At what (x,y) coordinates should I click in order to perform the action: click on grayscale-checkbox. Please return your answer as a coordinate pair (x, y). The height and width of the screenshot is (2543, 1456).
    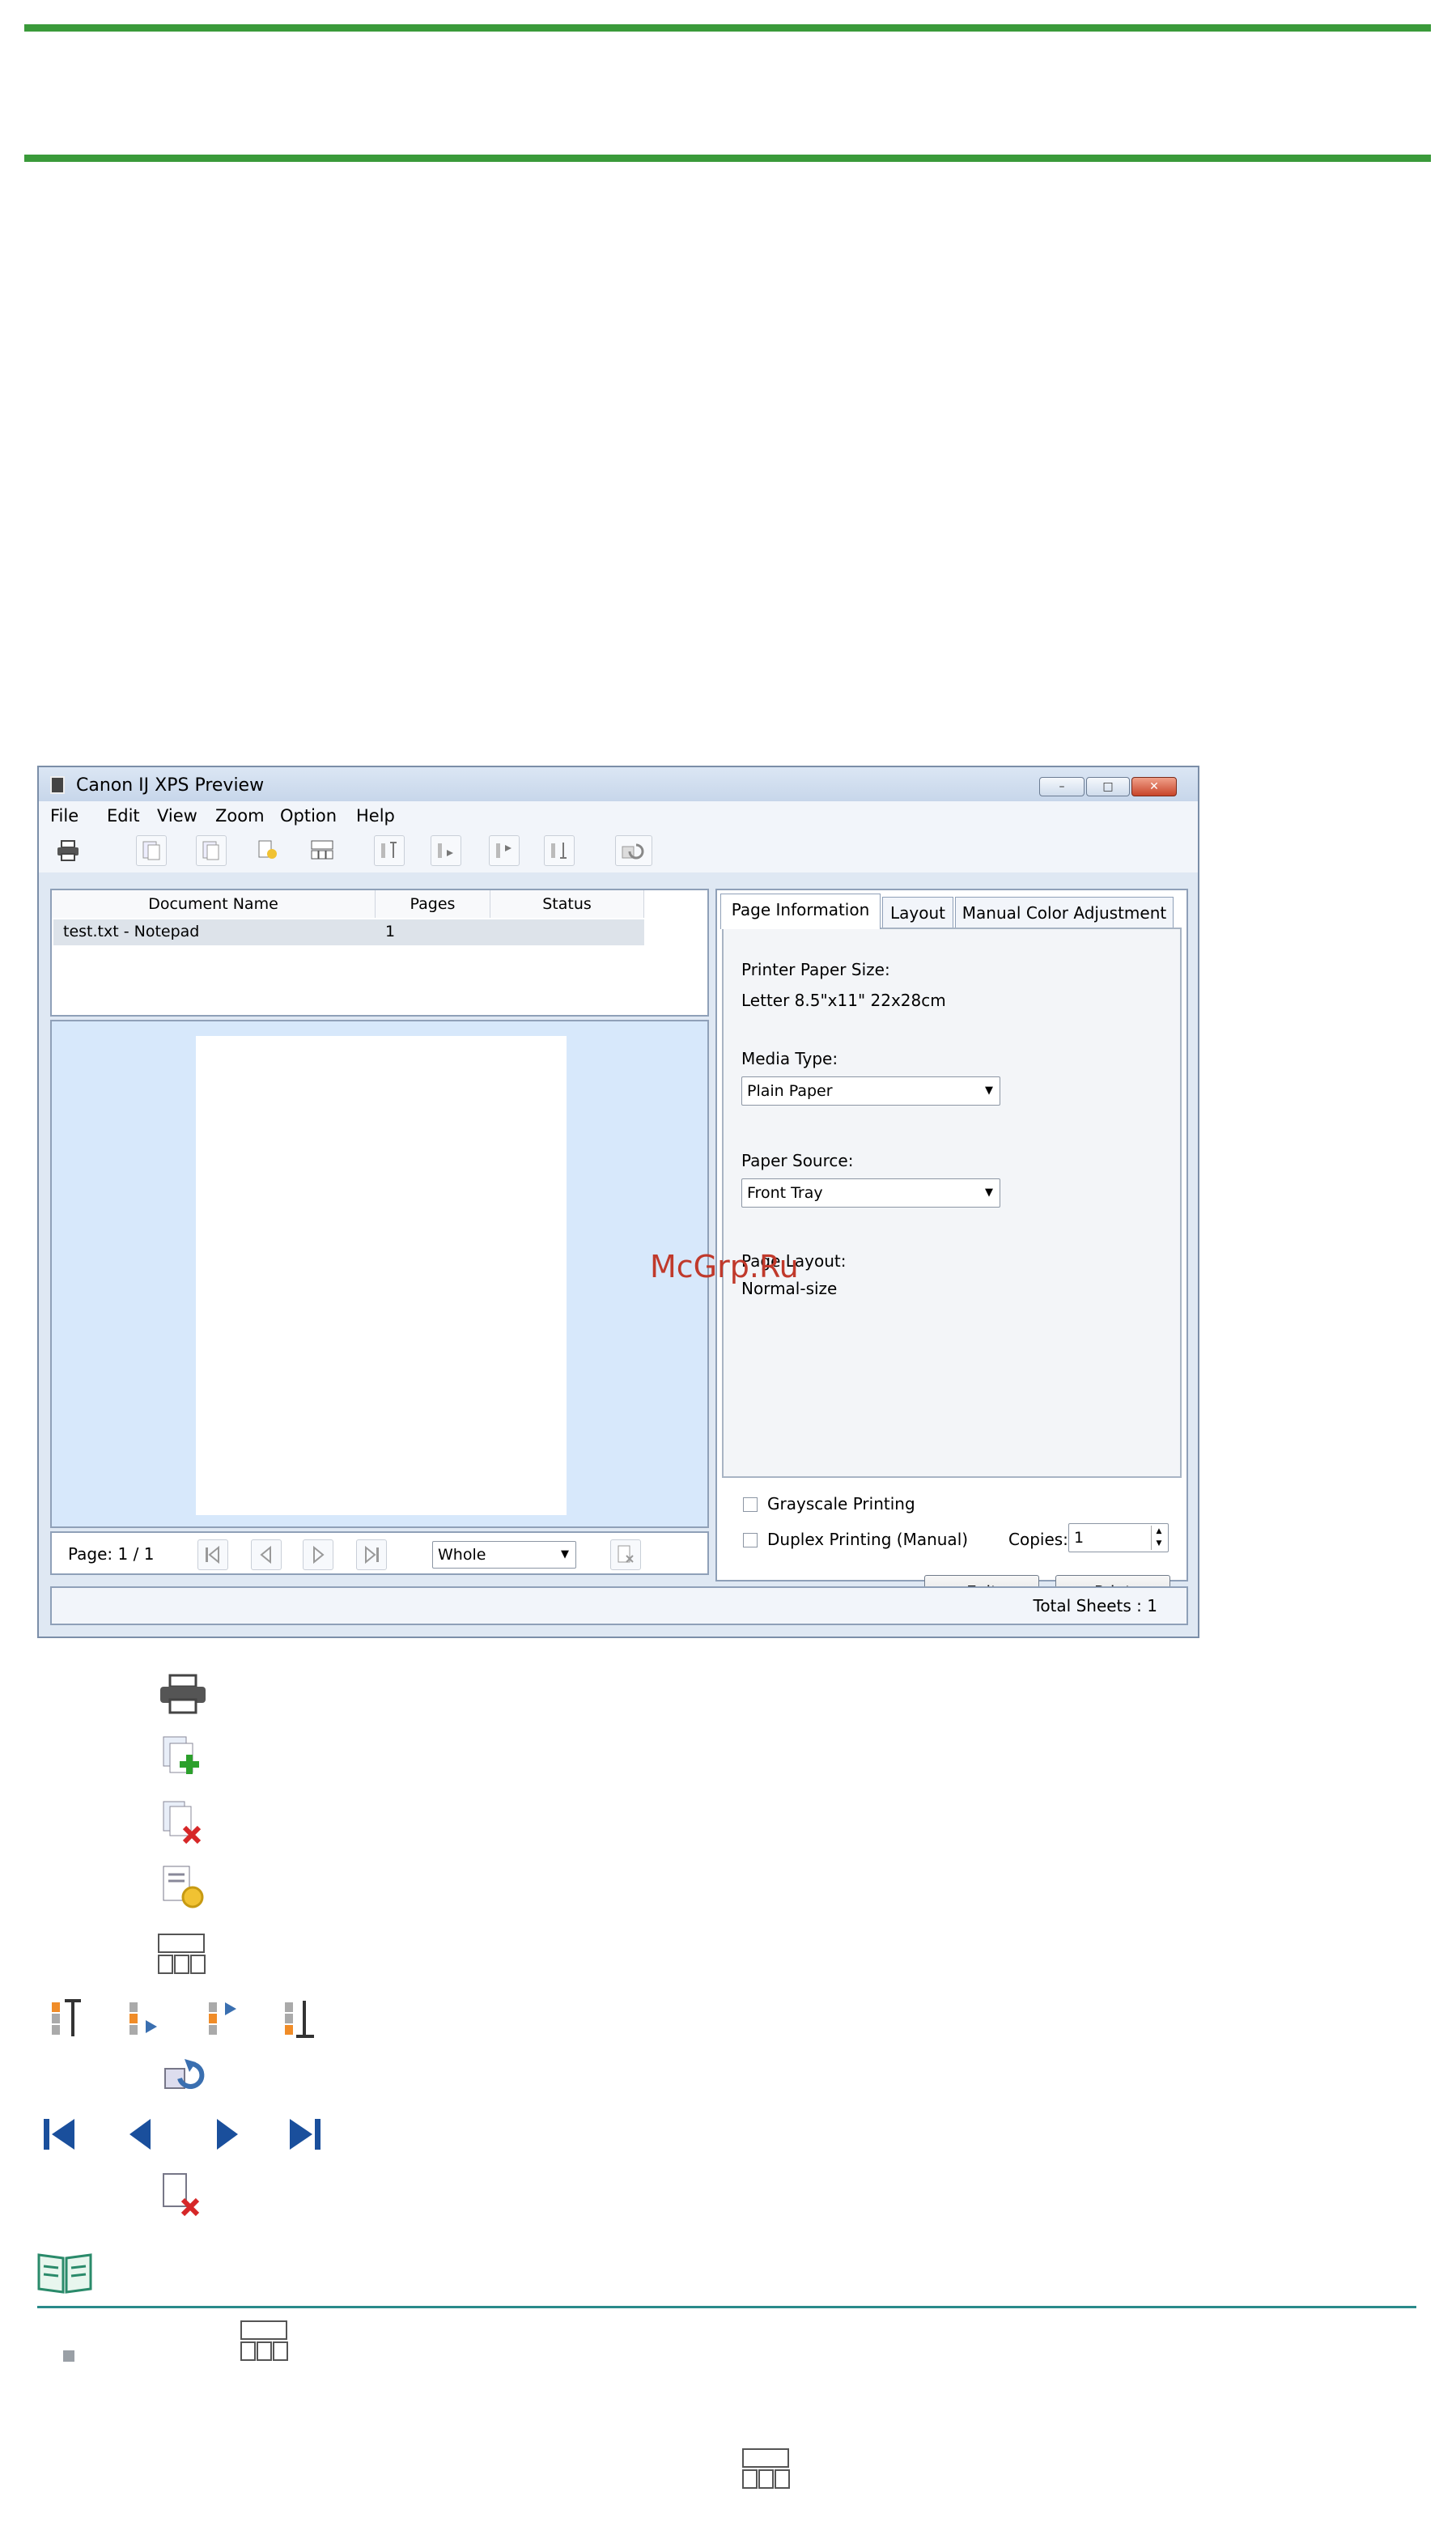
    Looking at the image, I should click on (751, 1504).